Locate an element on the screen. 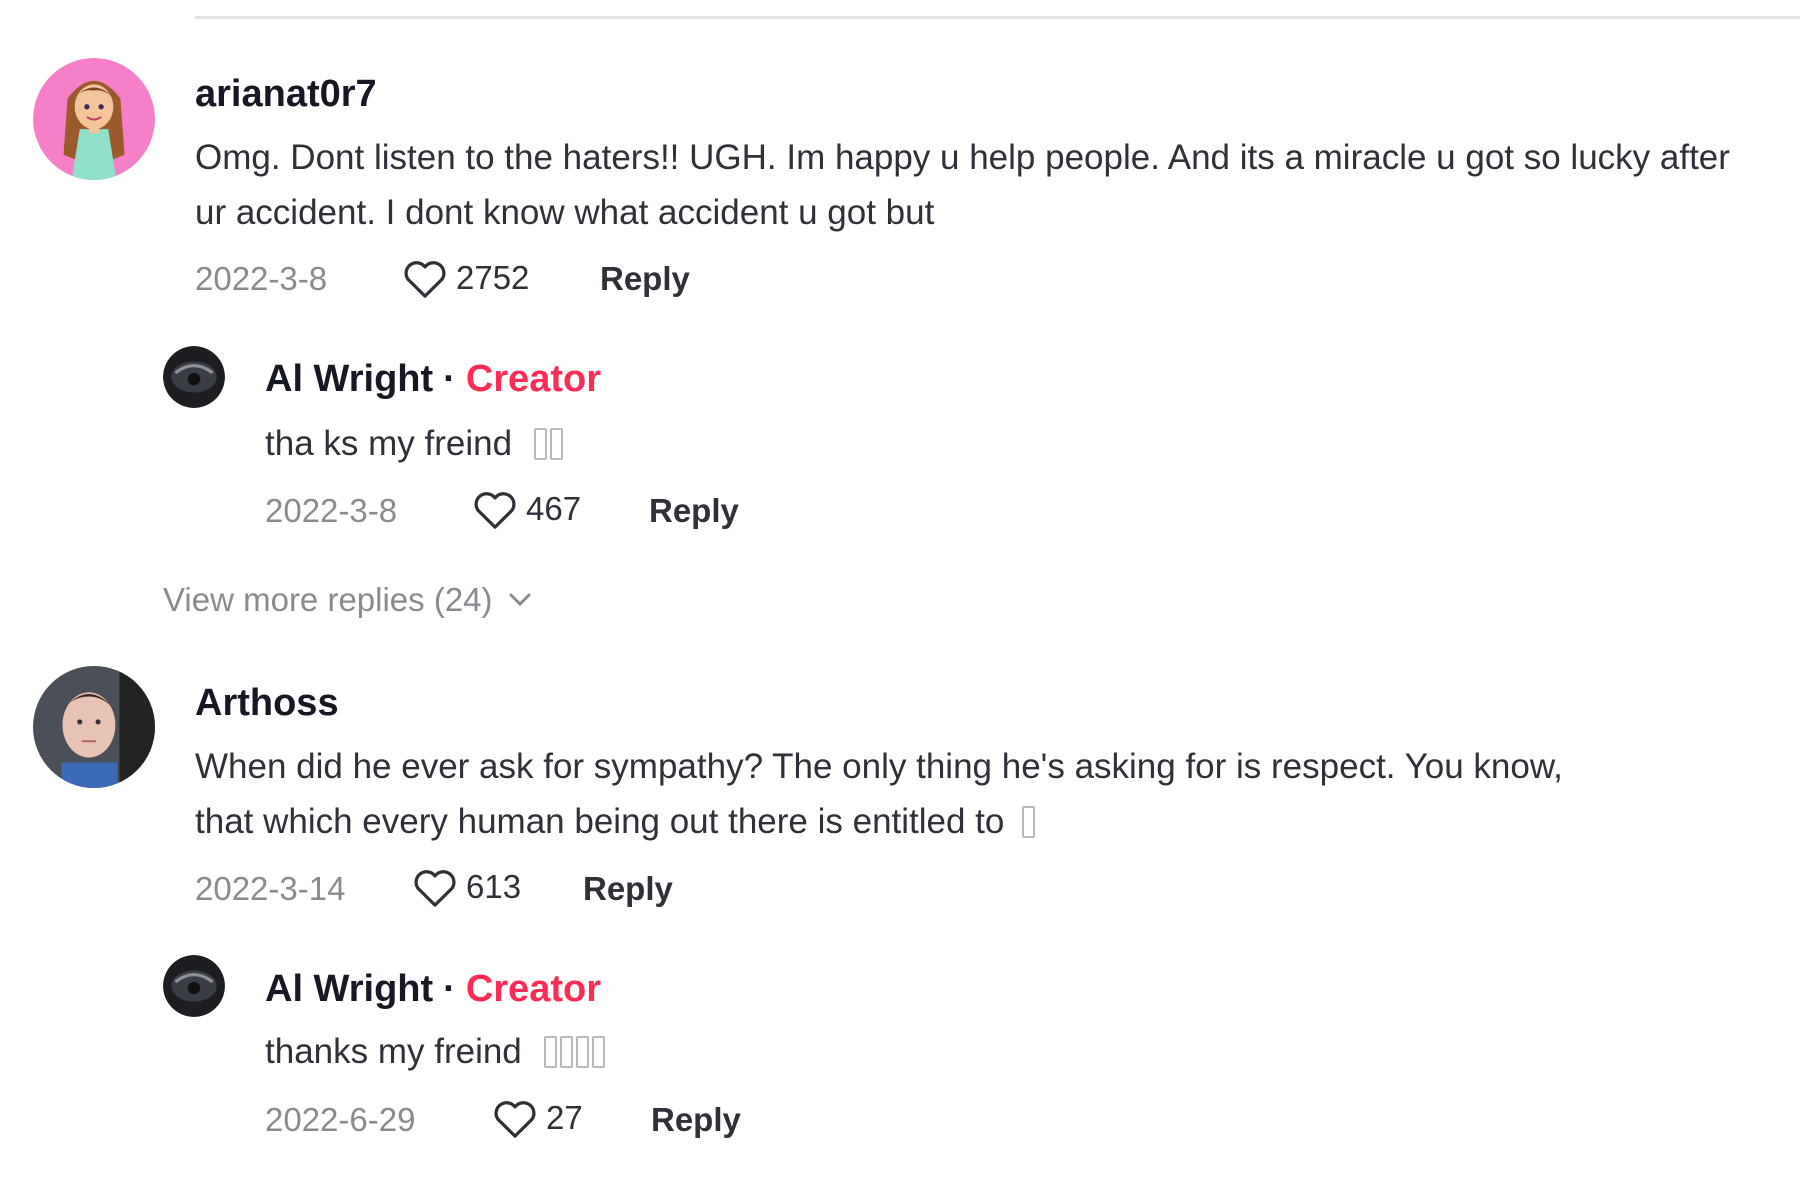 The height and width of the screenshot is (1200, 1800). comment-username: arianat0r7 is located at coordinates (286, 94).